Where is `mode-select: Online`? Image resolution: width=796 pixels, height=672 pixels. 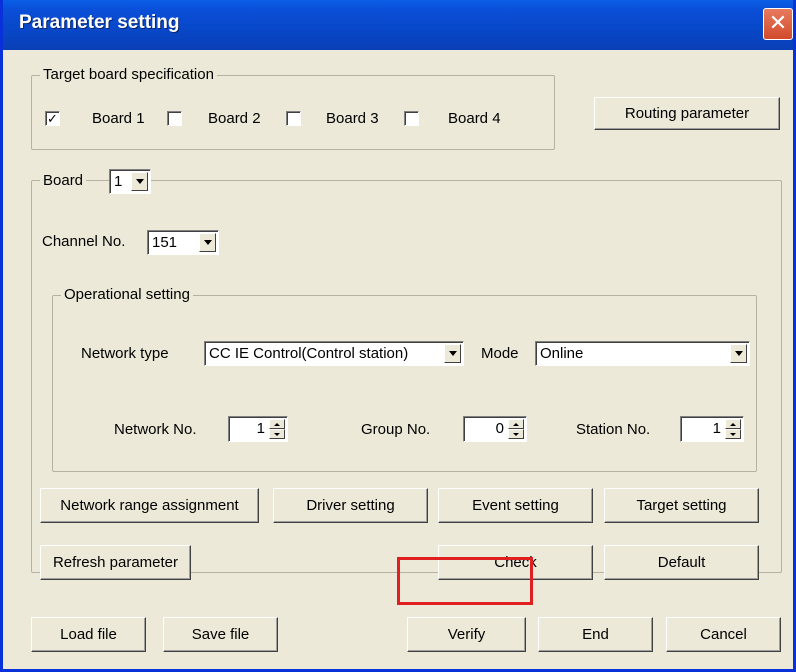 mode-select: Online is located at coordinates (642, 353).